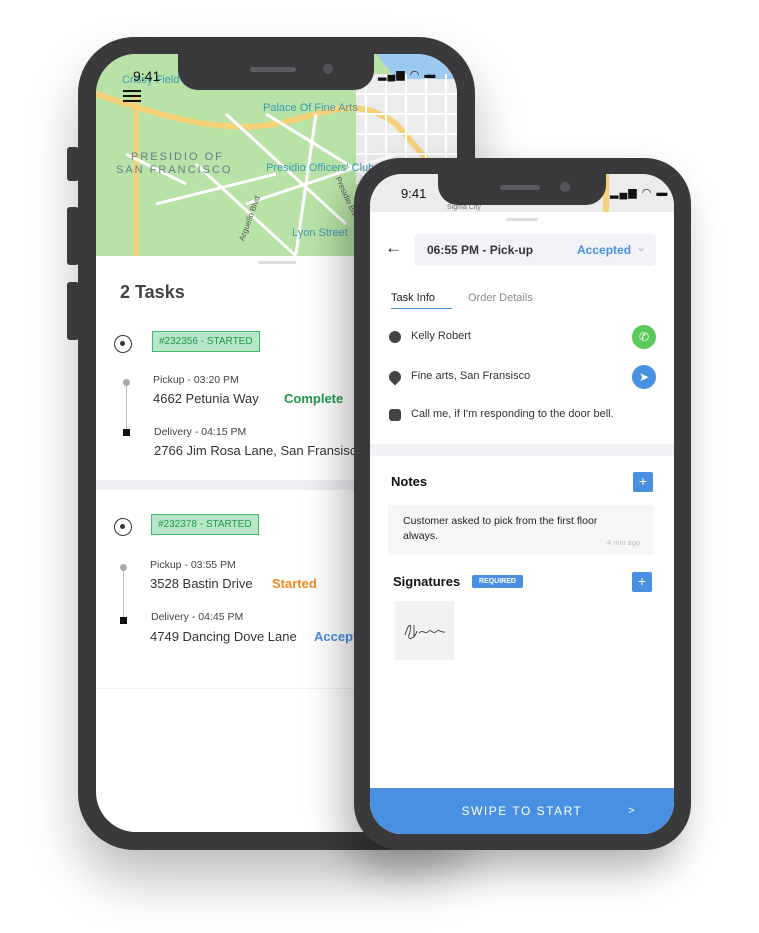 This screenshot has width=759, height=933. What do you see at coordinates (641, 247) in the screenshot?
I see `chevron-down-icon: ⌄` at bounding box center [641, 247].